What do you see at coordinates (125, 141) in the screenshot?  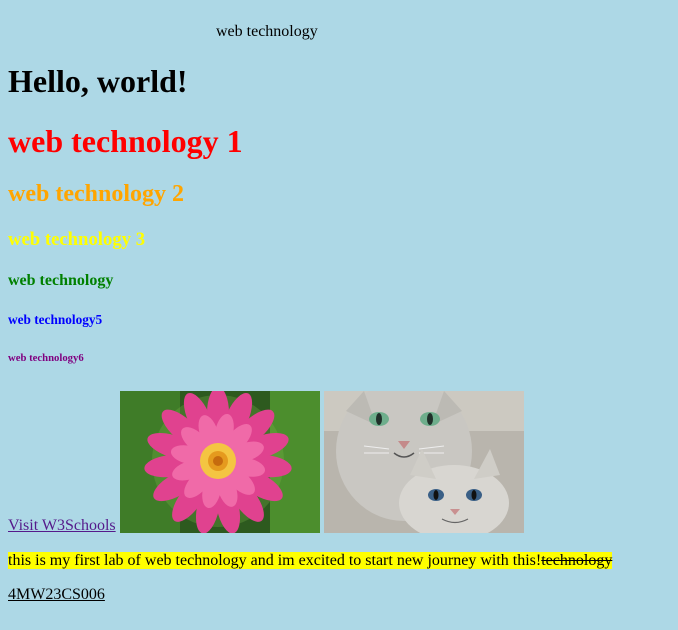 I see `heading-web-technology-1: web technology 1` at bounding box center [125, 141].